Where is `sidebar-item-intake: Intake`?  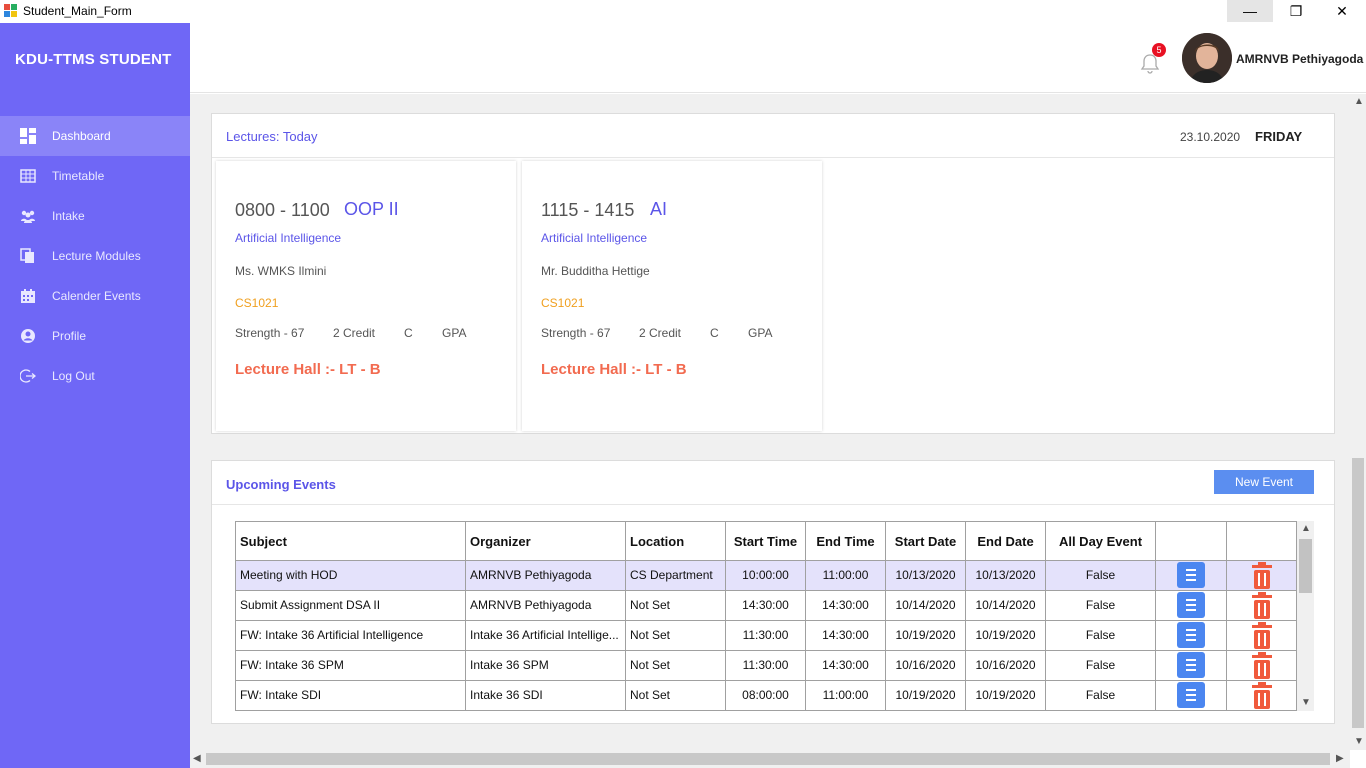 sidebar-item-intake: Intake is located at coordinates (95, 216).